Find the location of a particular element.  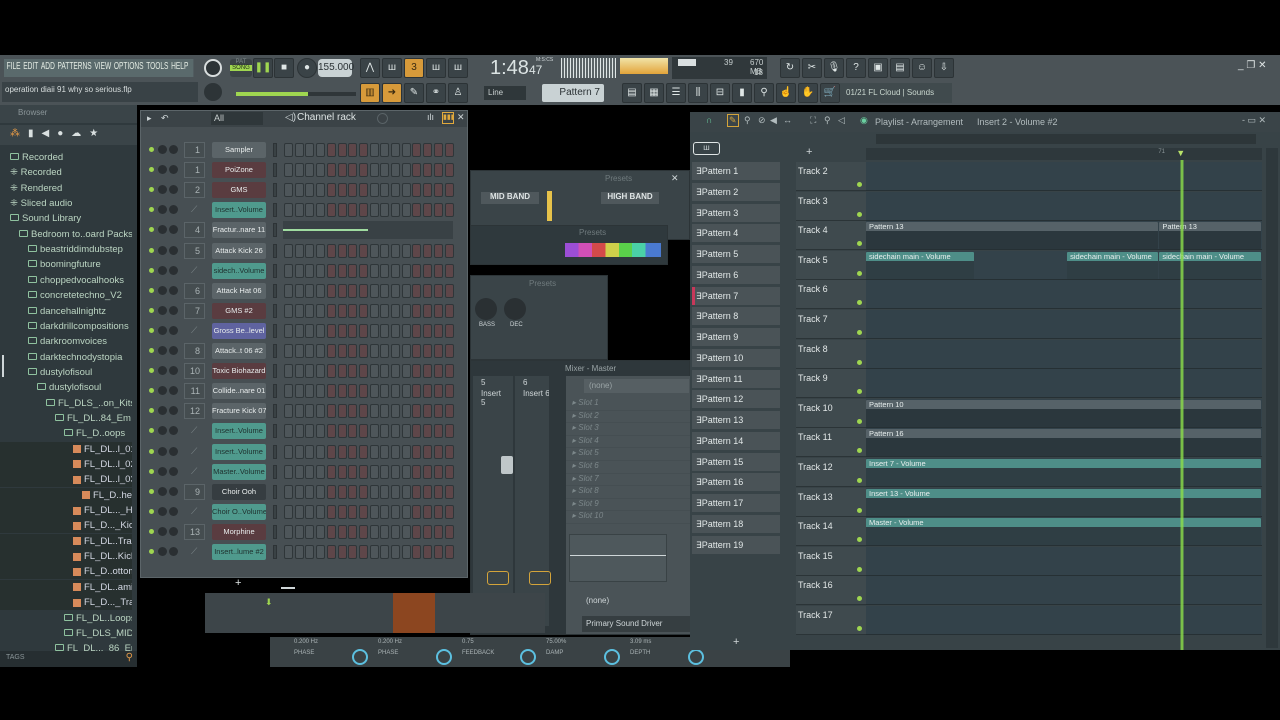

track-lane: Pattern 13 Pattern 13 is located at coordinates (1064, 236).